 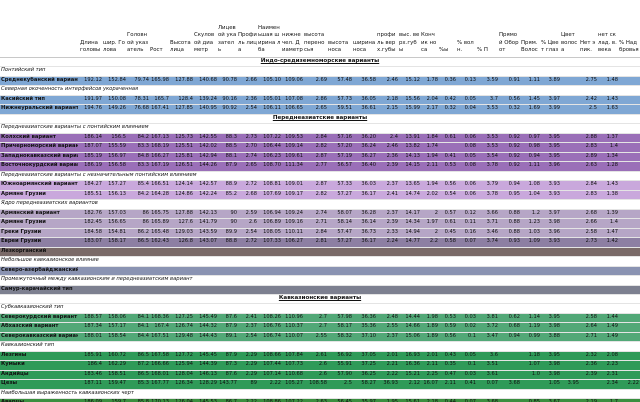 I want to click on table-cell: 0.94, so click(x=510, y=336).